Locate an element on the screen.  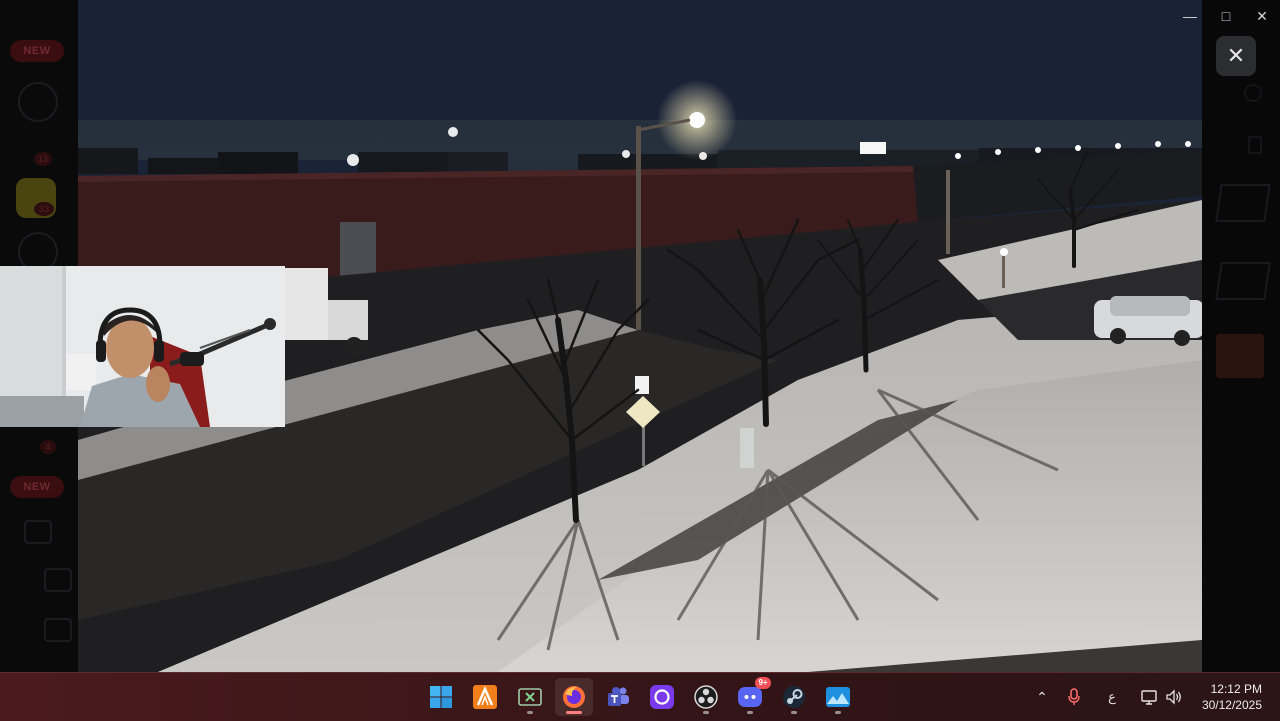
photos-icon is located at coordinates (838, 697).